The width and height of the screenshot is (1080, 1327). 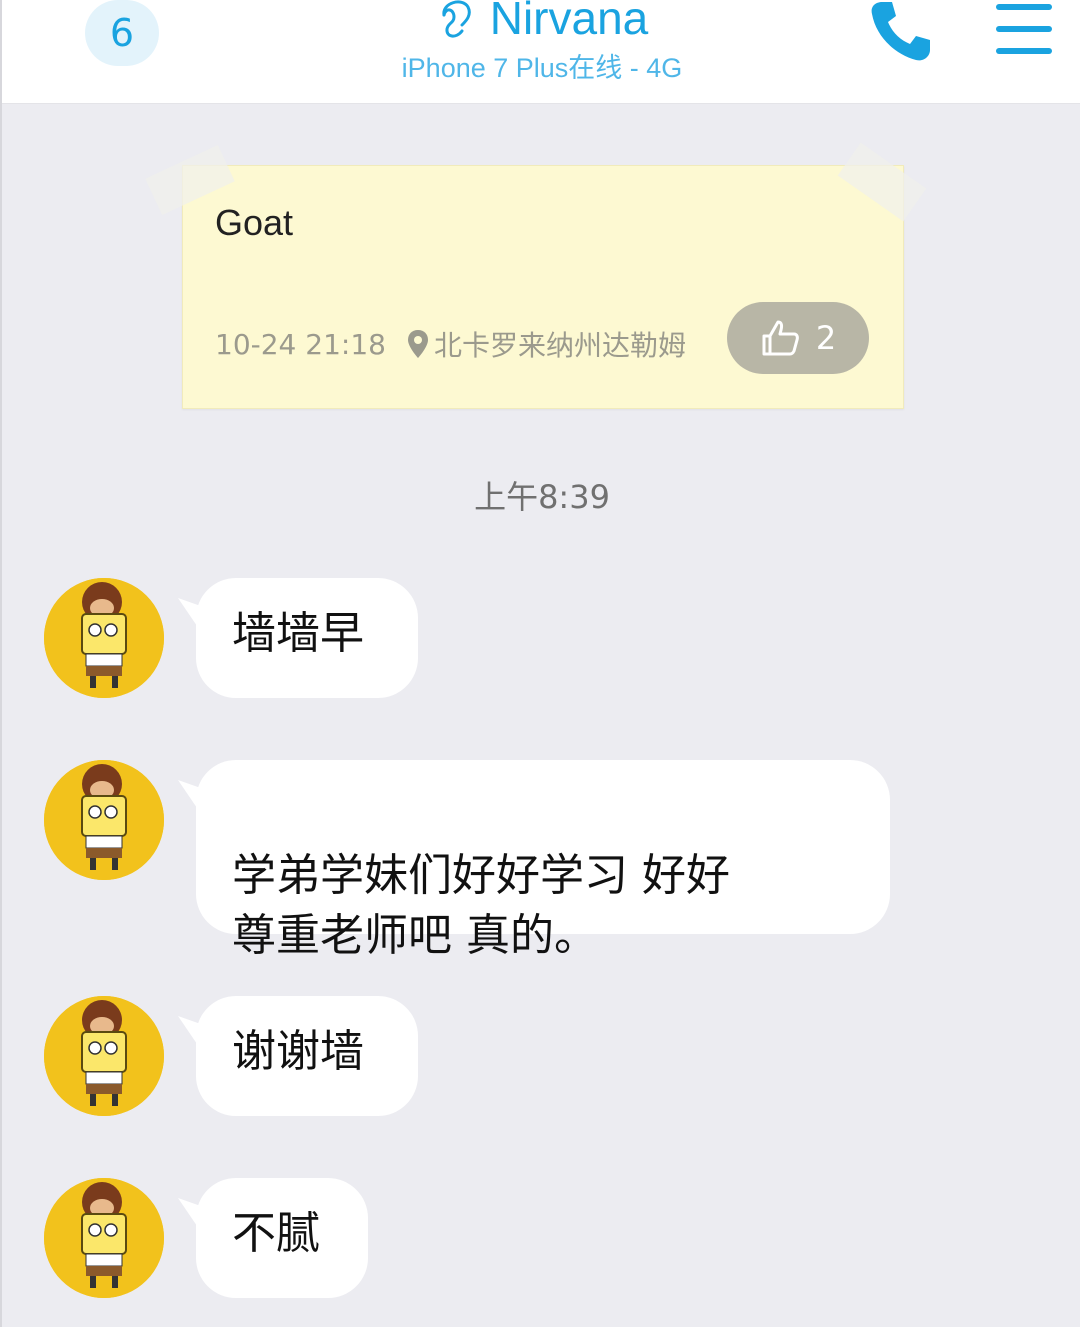 What do you see at coordinates (569, 22) in the screenshot?
I see `contact-name: Nirvana` at bounding box center [569, 22].